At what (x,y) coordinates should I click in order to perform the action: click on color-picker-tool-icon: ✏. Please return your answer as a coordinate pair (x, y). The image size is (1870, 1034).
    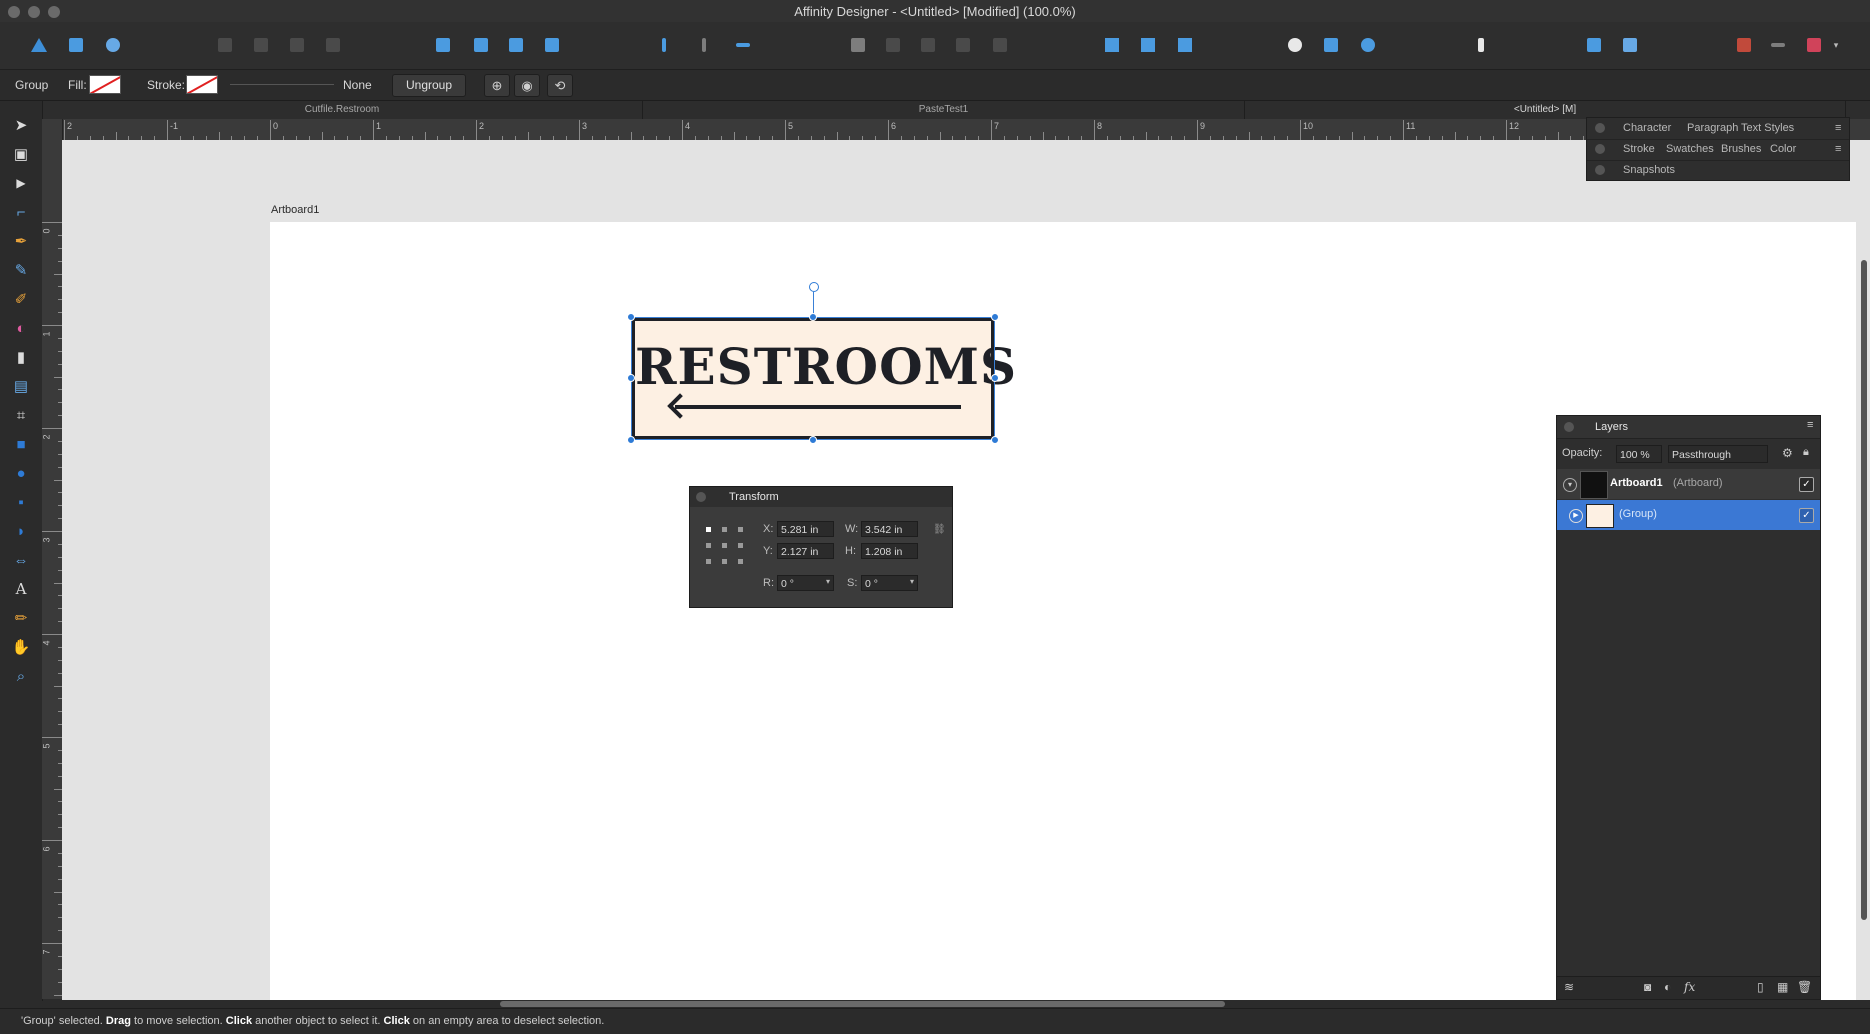
    Looking at the image, I should click on (21, 618).